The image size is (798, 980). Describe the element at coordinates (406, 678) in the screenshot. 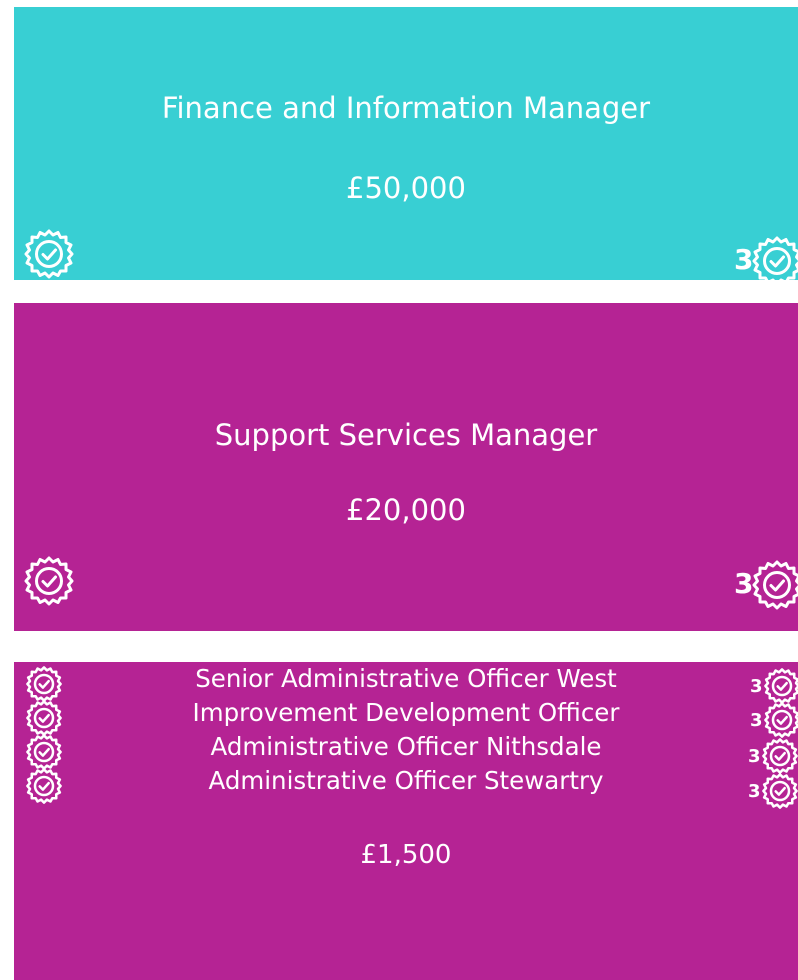

I see `role-title: Senior Administrative Officer West` at that location.